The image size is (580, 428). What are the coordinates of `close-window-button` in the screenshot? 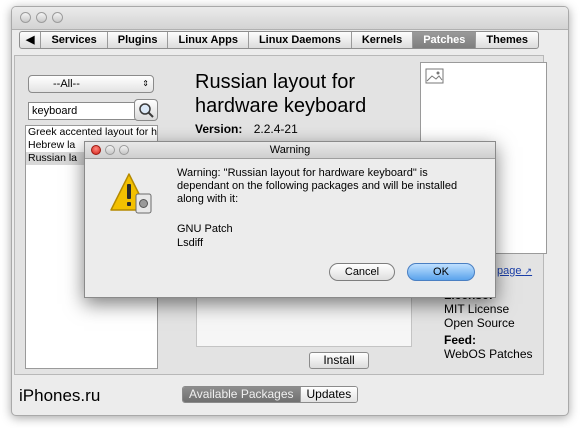 It's located at (25, 17).